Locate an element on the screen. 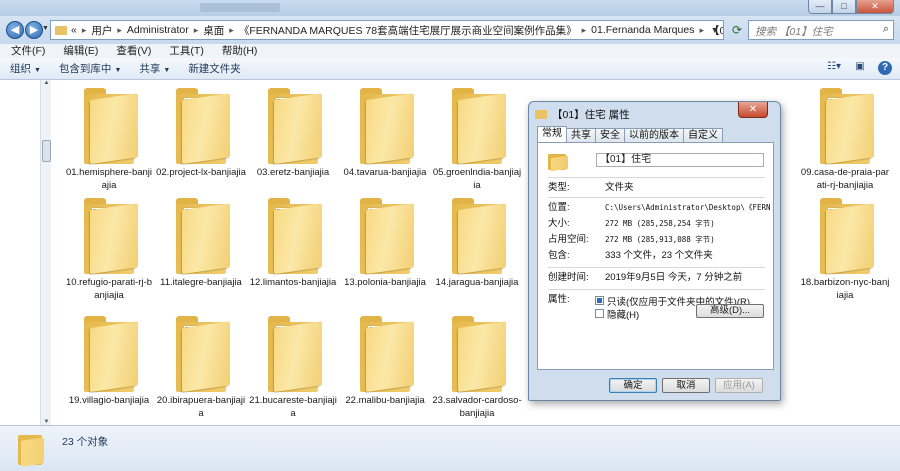  help-icon: ? is located at coordinates (885, 68).